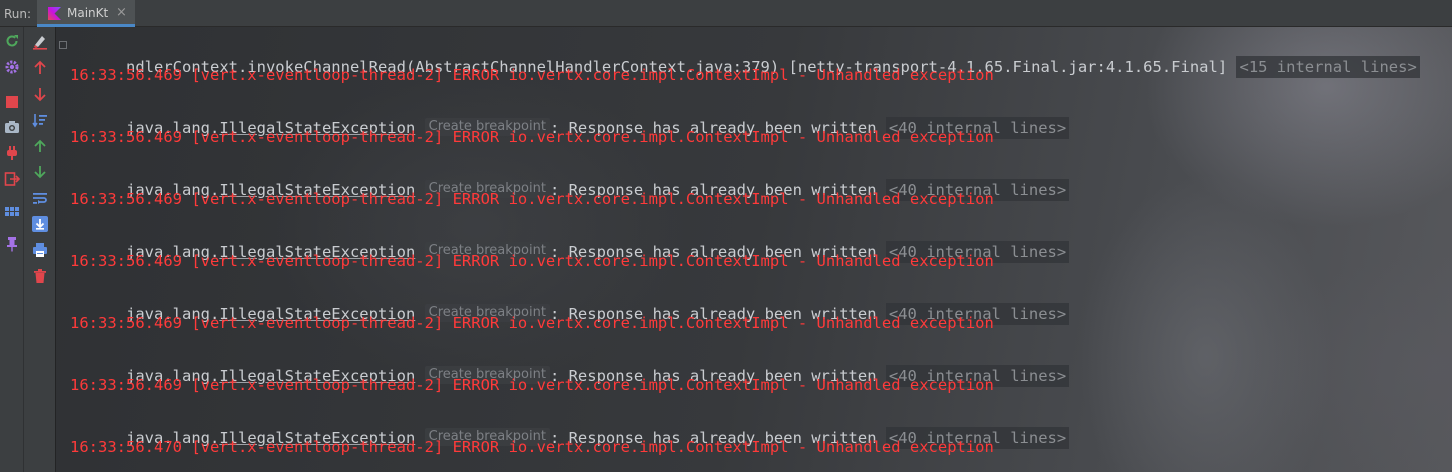 Image resolution: width=1452 pixels, height=472 pixels. What do you see at coordinates (54, 13) in the screenshot?
I see `kotlin-icon` at bounding box center [54, 13].